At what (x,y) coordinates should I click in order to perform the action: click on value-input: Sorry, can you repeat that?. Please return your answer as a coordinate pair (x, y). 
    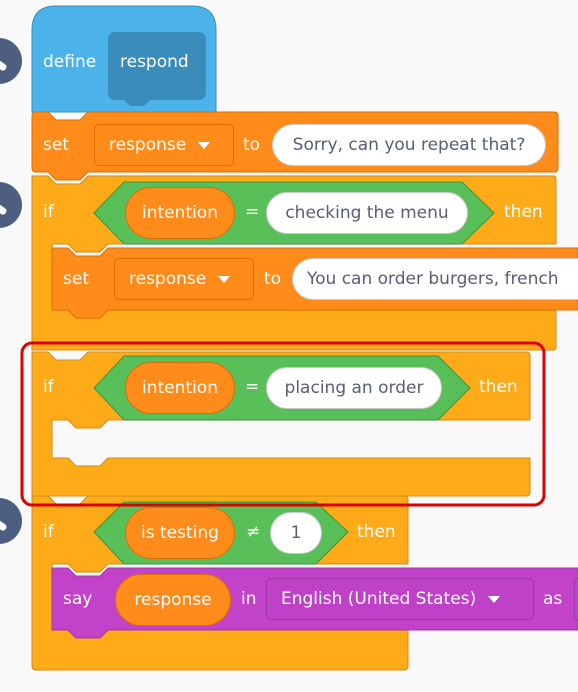
    Looking at the image, I should click on (409, 145).